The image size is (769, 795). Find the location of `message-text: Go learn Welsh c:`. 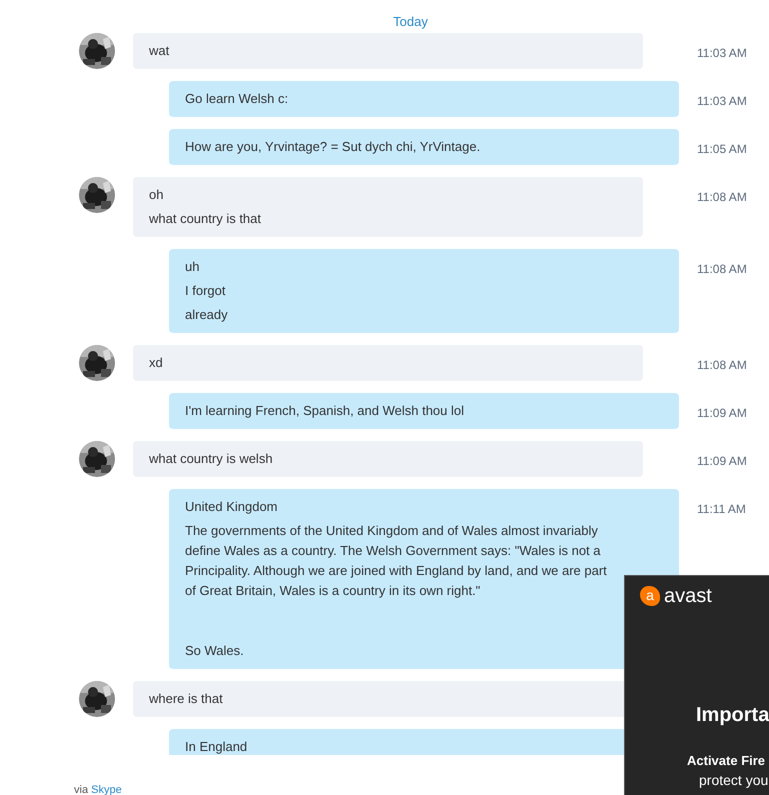

message-text: Go learn Welsh c: is located at coordinates (237, 99).